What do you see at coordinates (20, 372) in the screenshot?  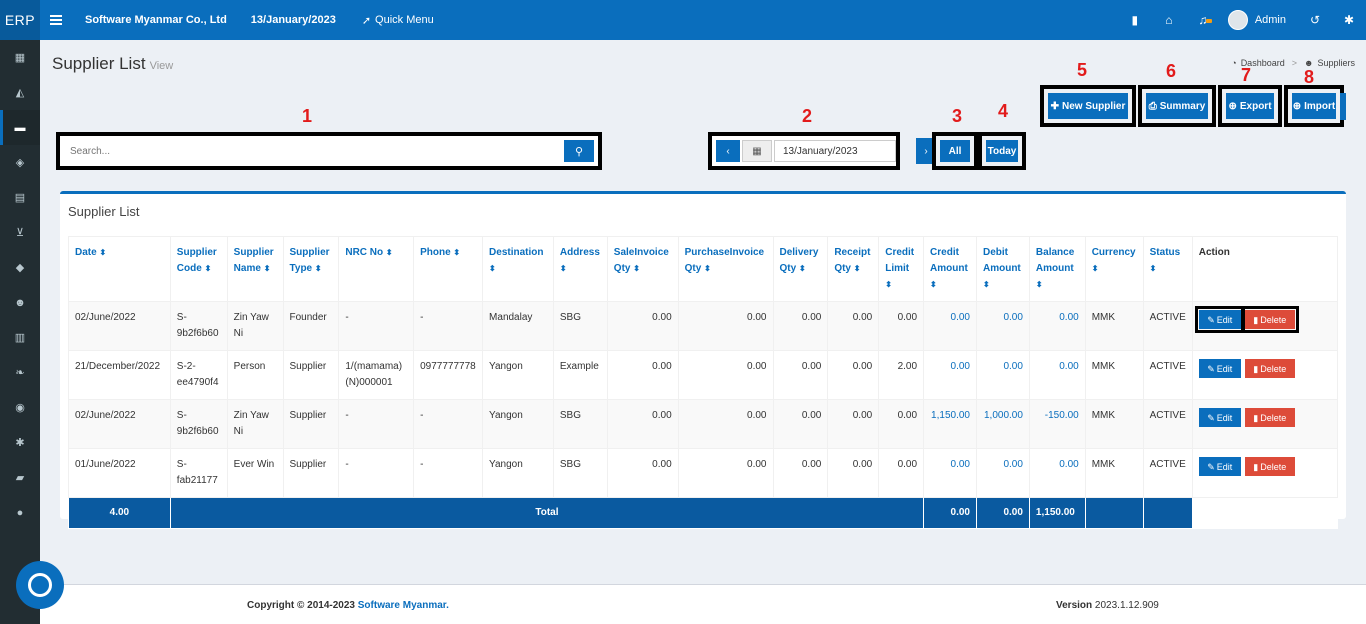 I see `sidebar-item-leaf: ❧` at bounding box center [20, 372].